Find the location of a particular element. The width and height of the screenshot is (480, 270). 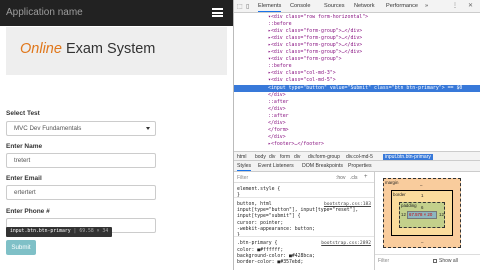

padding-value: 6 is located at coordinates (422, 207).